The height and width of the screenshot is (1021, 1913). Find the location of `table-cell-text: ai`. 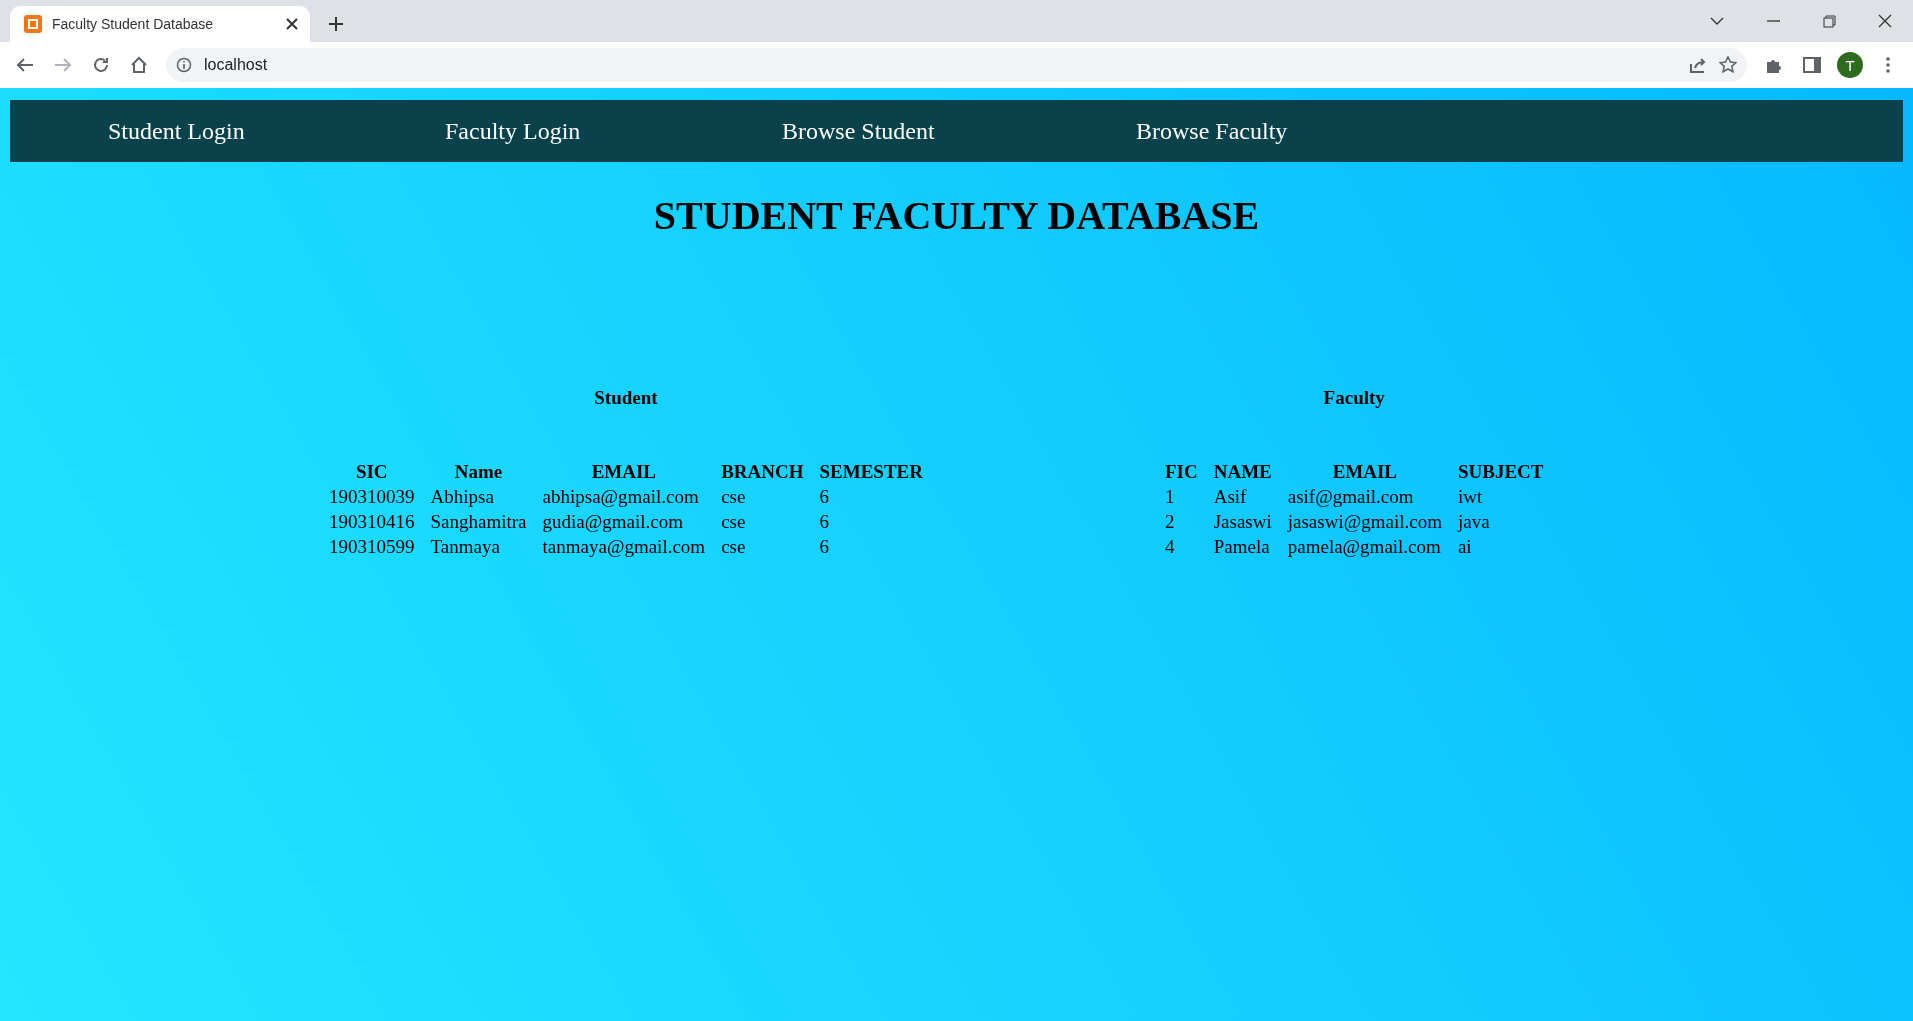

table-cell-text: ai is located at coordinates (1464, 547).